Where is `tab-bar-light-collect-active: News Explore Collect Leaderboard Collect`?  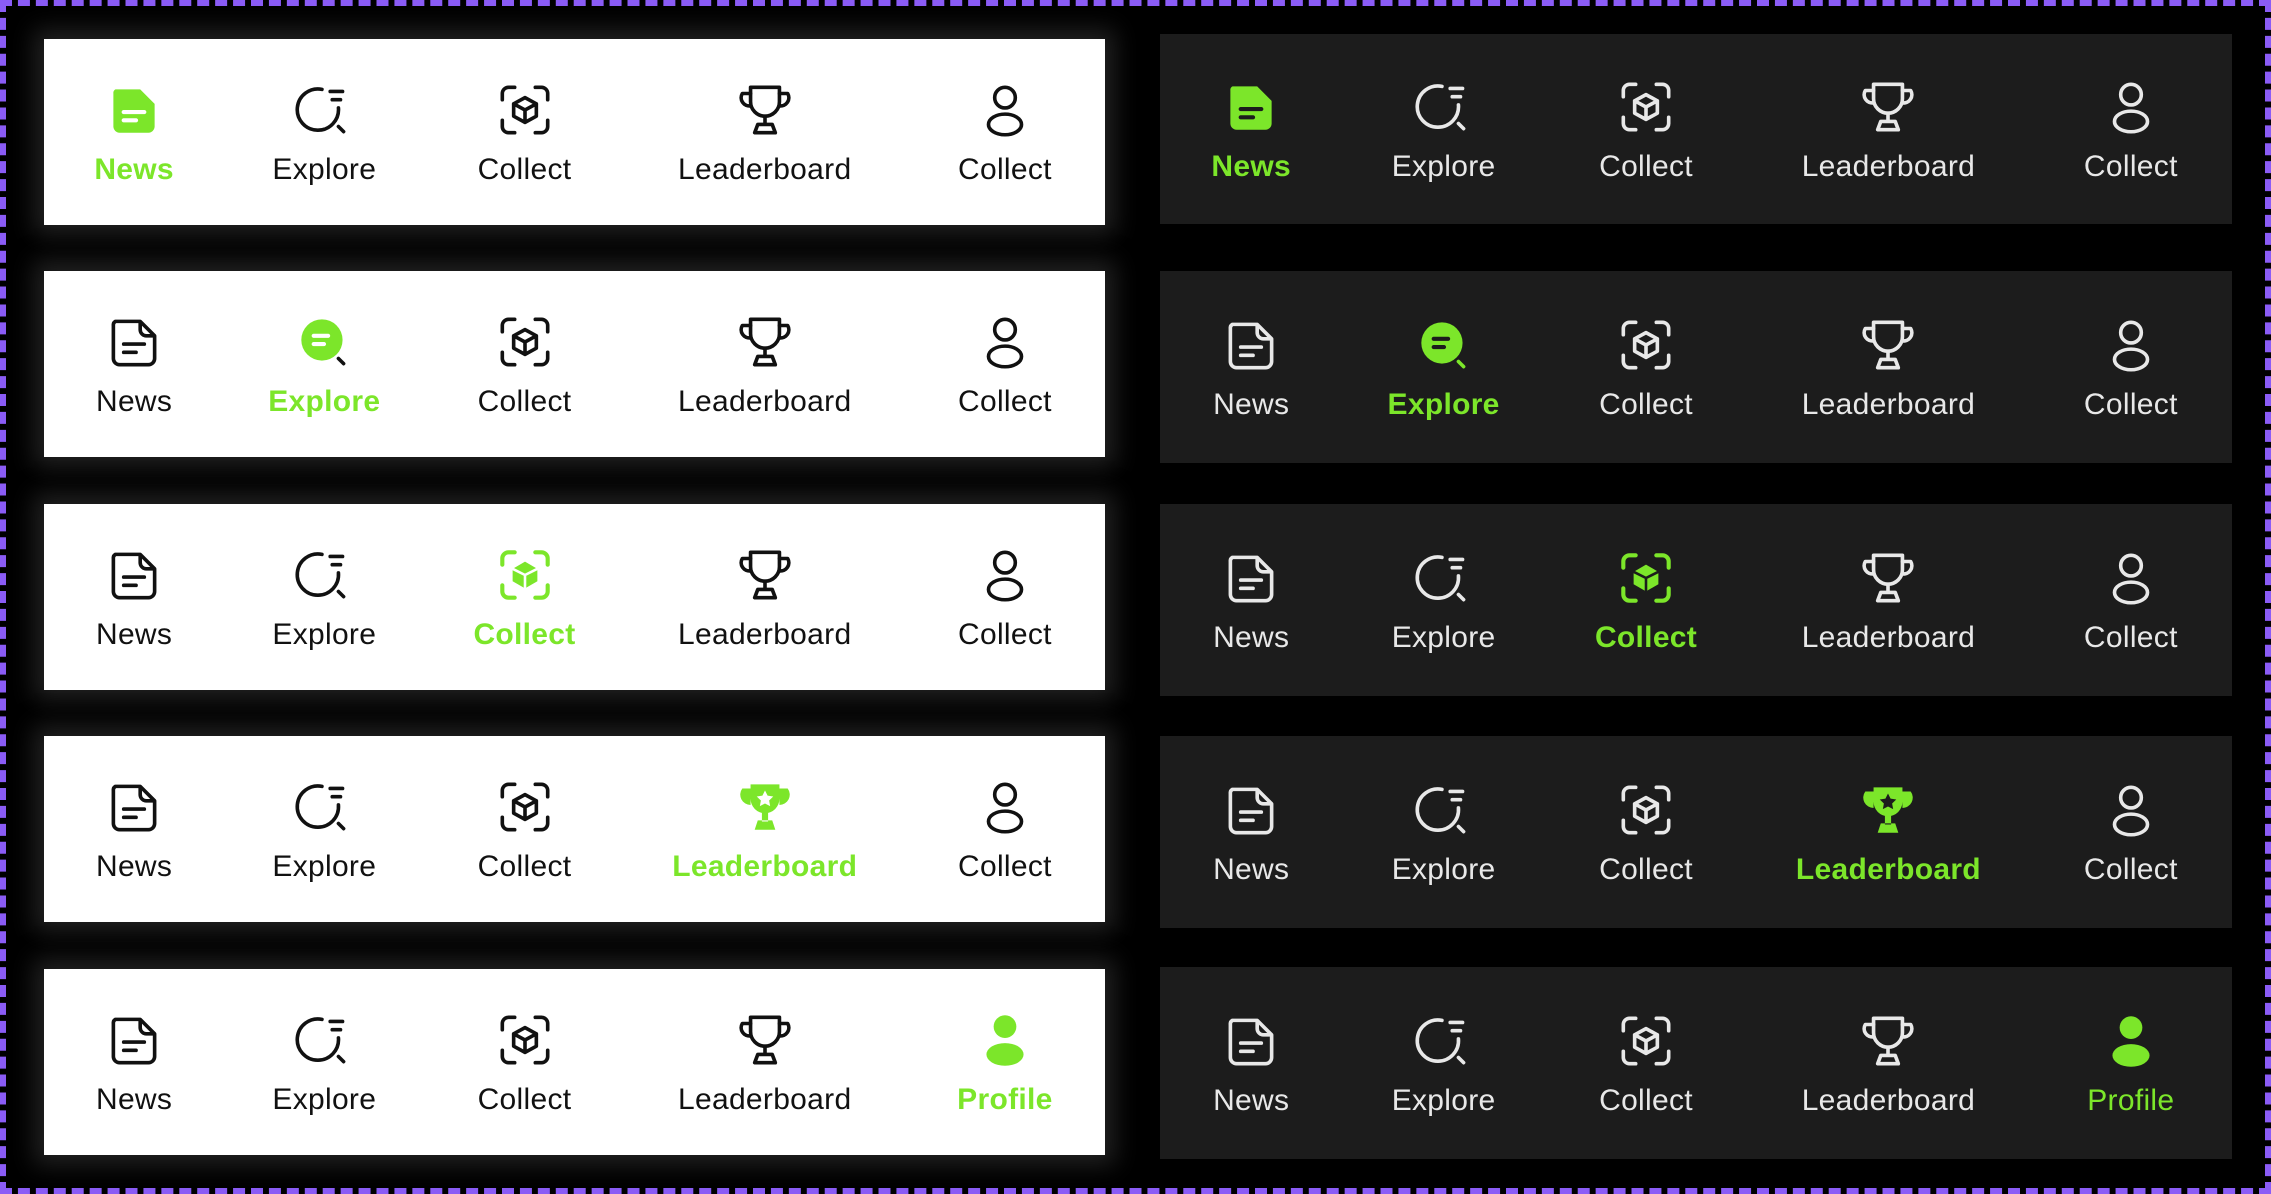 tab-bar-light-collect-active: News Explore Collect Leaderboard Collect is located at coordinates (574, 597).